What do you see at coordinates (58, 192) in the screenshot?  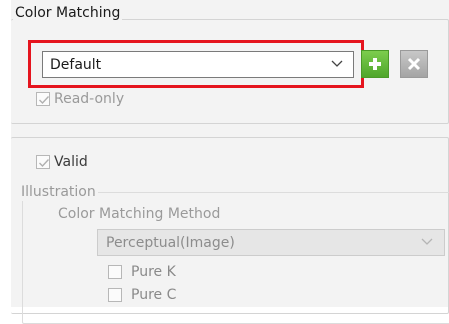 I see `illustration-title: Illustration` at bounding box center [58, 192].